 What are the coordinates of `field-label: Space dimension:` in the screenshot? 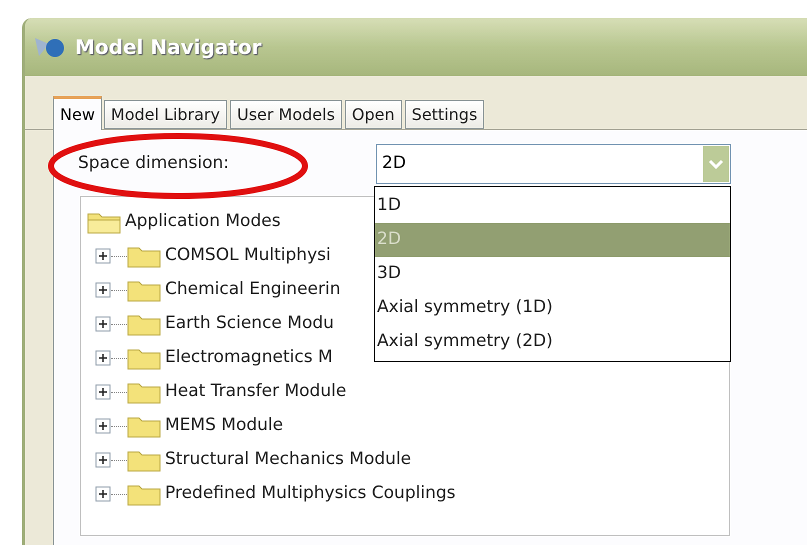 It's located at (154, 164).